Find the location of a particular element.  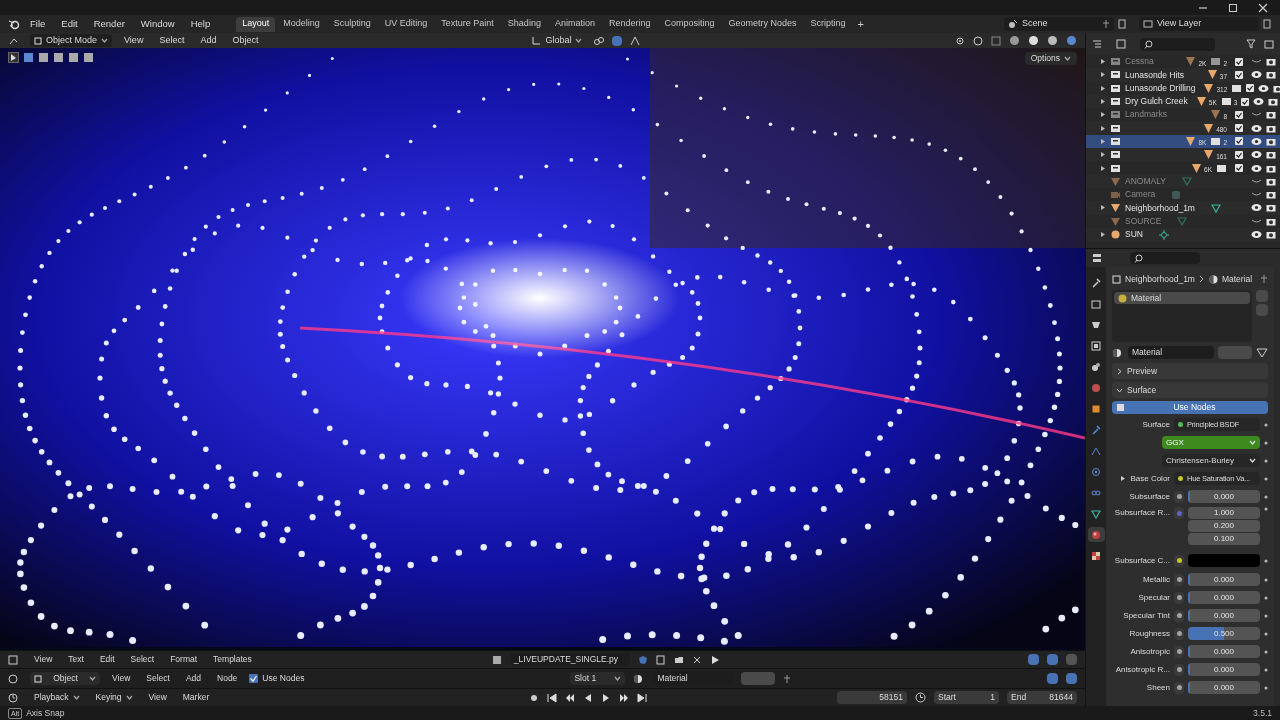

material-browse-icon is located at coordinates (1118, 352).